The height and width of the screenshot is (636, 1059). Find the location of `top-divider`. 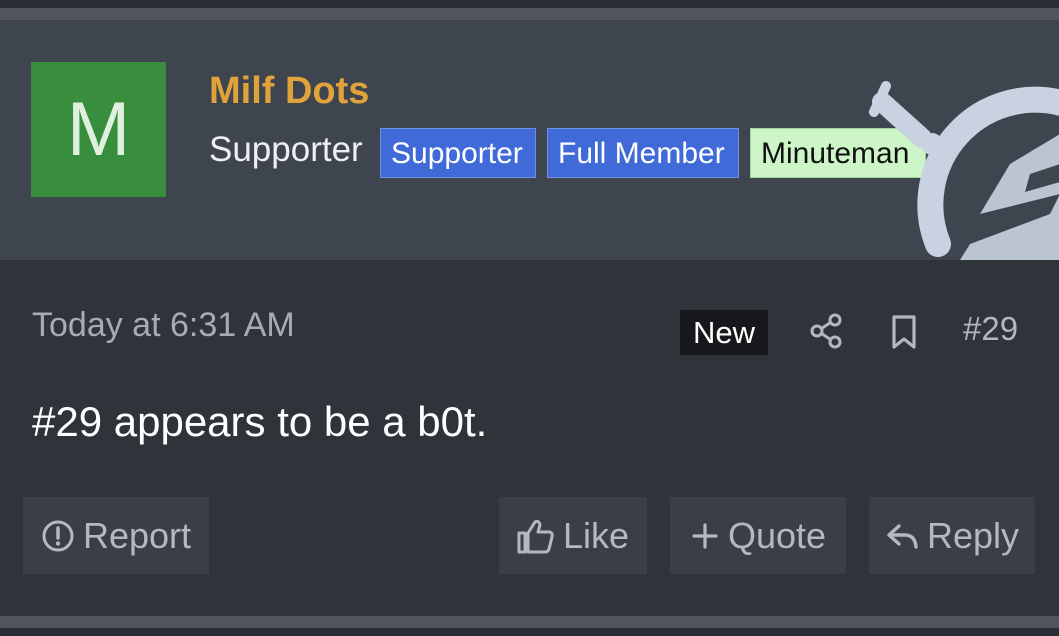

top-divider is located at coordinates (529, 14).